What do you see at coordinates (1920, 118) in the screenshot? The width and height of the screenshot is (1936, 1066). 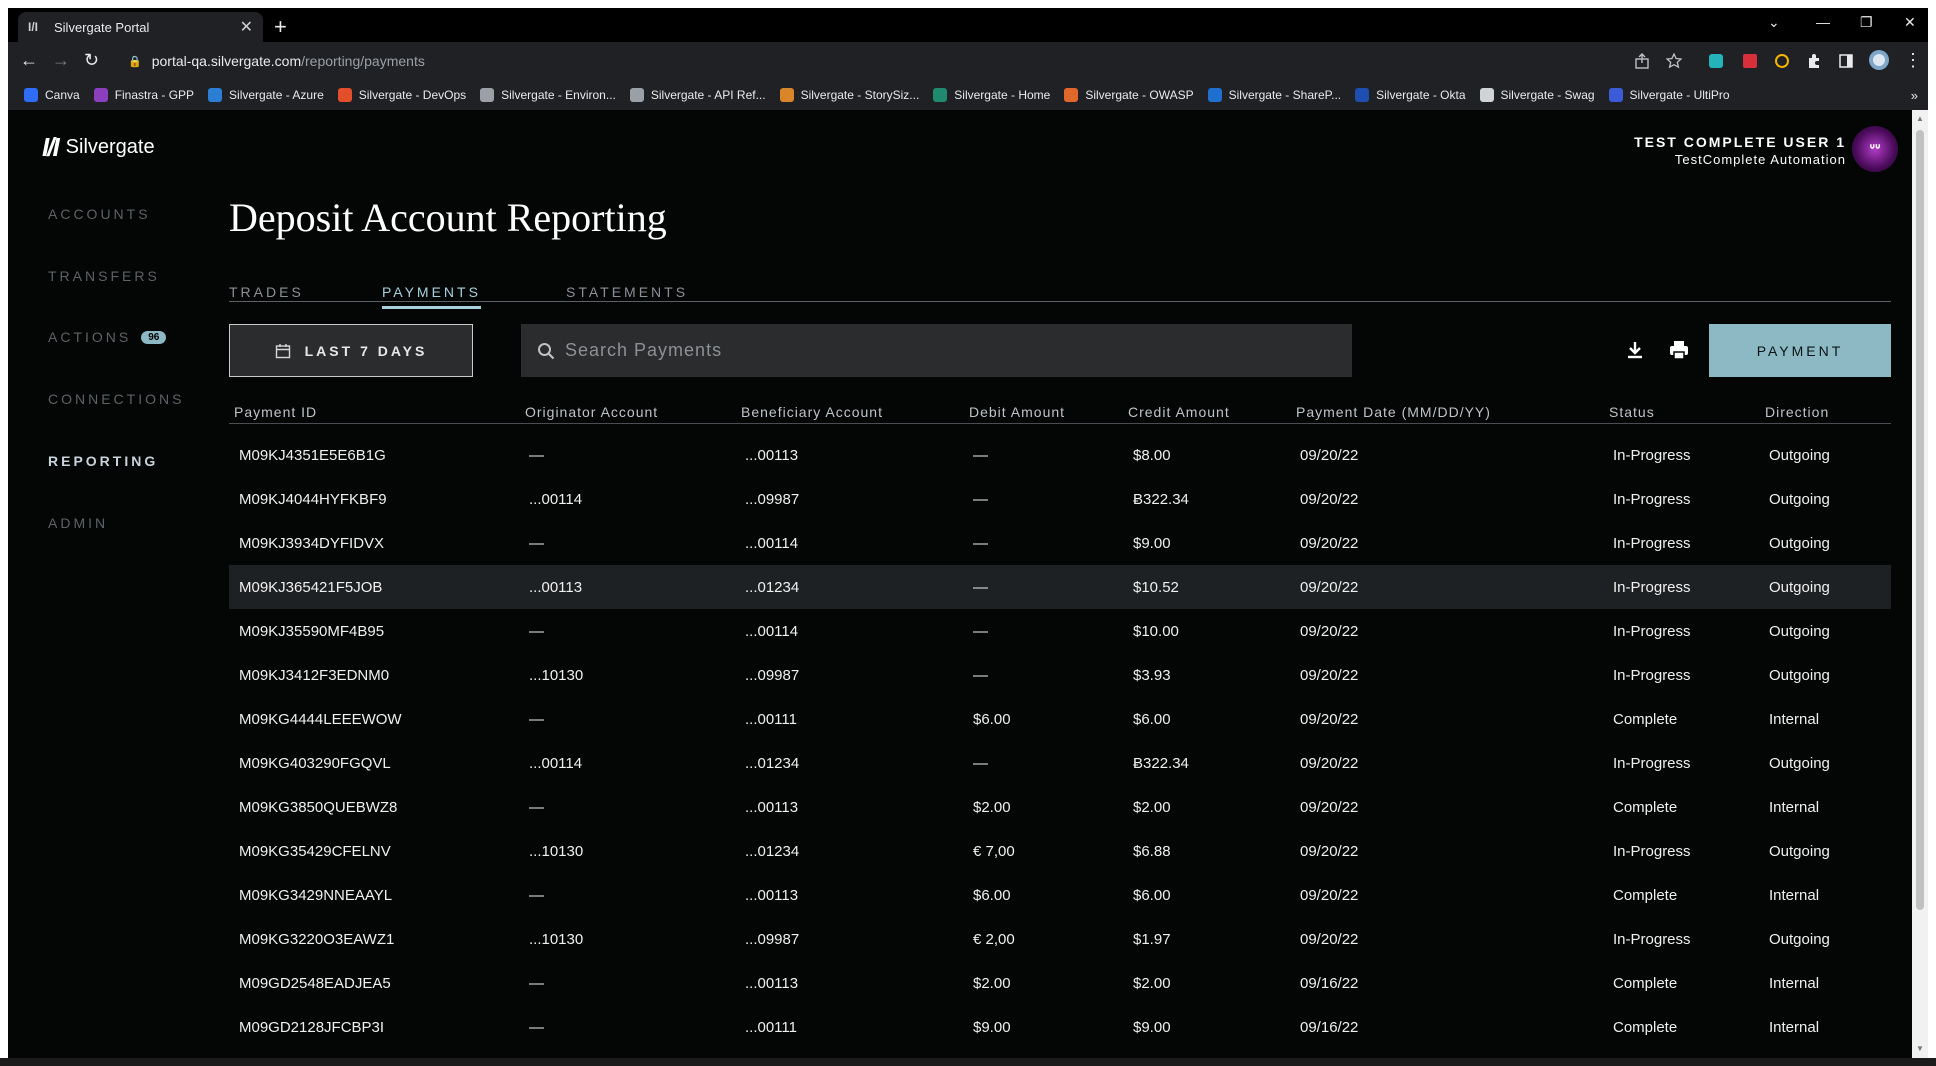 I see `scroll-up-icon: ▲` at bounding box center [1920, 118].